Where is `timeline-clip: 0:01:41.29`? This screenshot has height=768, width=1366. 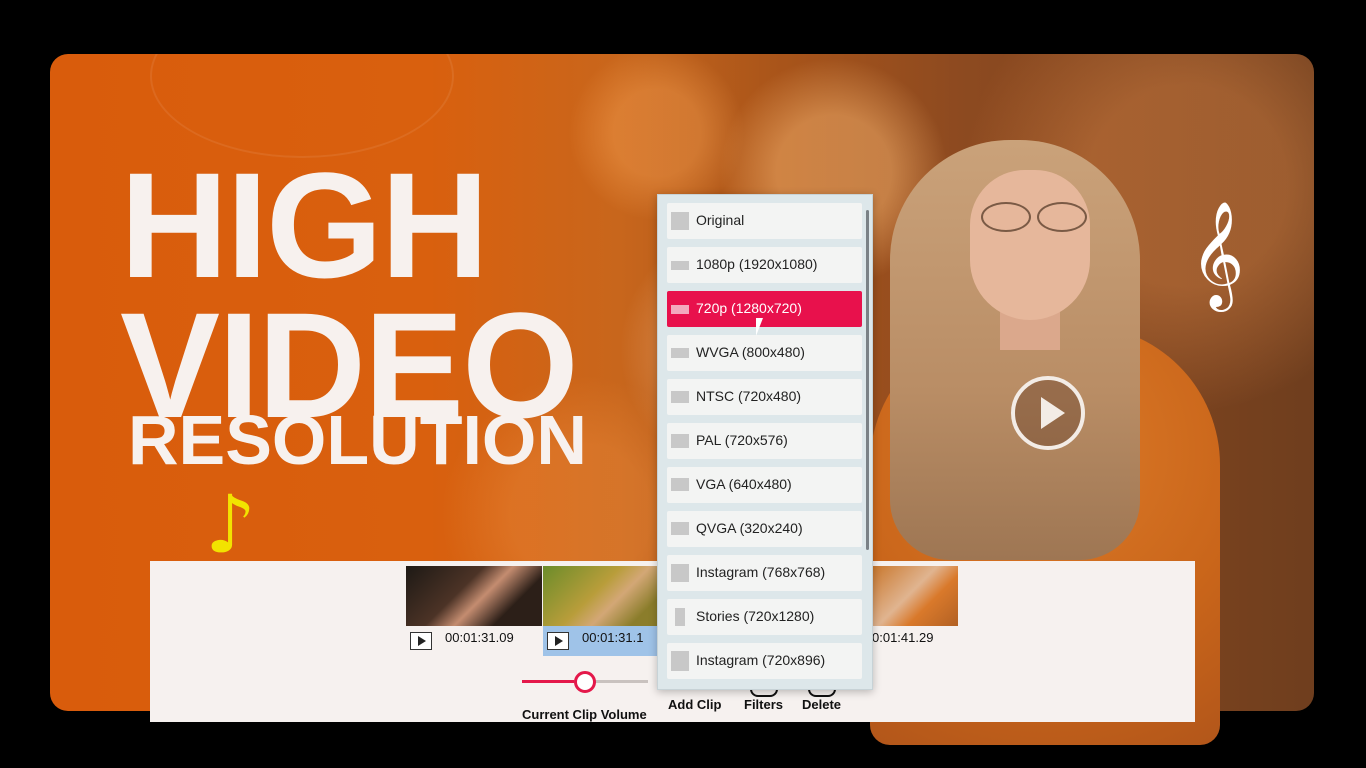
timeline-clip: 0:01:41.29 is located at coordinates (915, 611).